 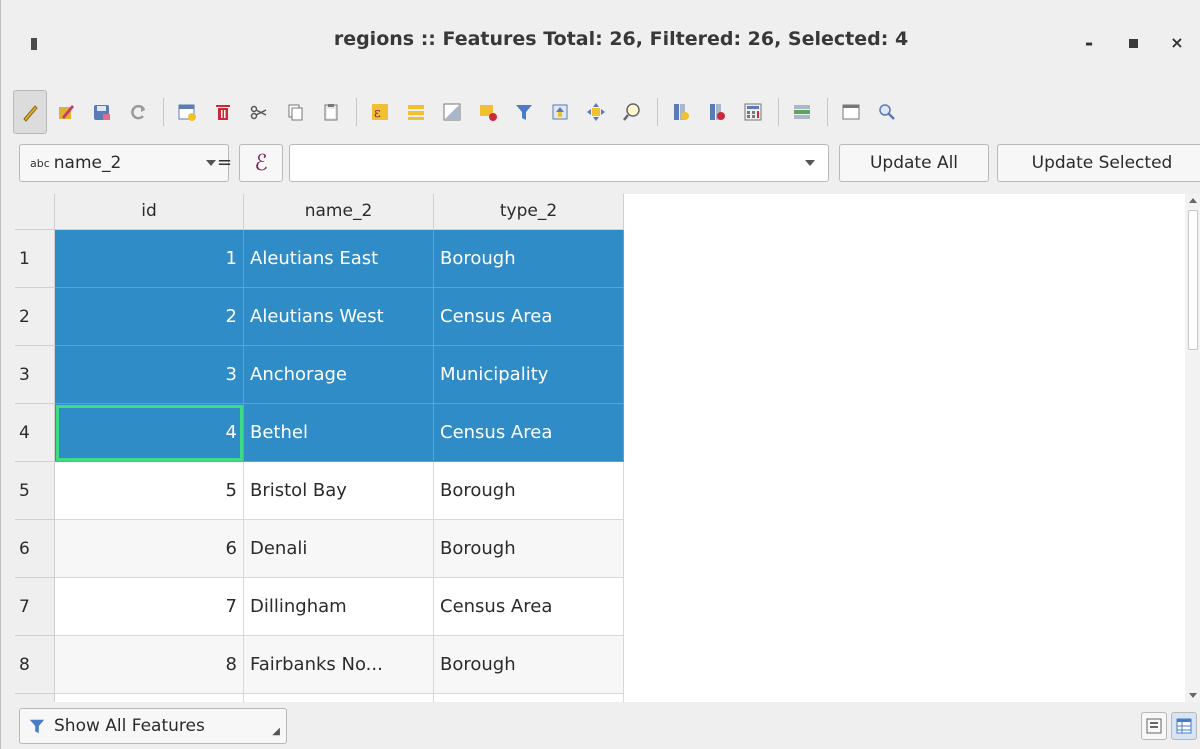 What do you see at coordinates (149, 549) in the screenshot?
I see `cell-id: 6` at bounding box center [149, 549].